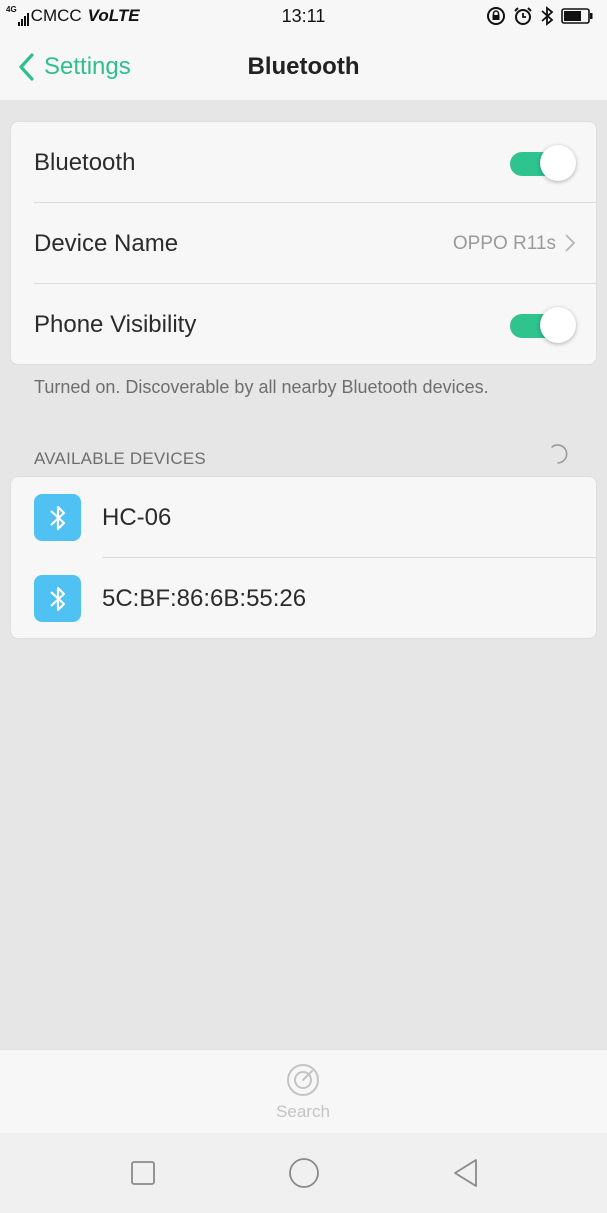 This screenshot has height=1213, width=607. What do you see at coordinates (496, 16) in the screenshot?
I see `rotation-lock-icon` at bounding box center [496, 16].